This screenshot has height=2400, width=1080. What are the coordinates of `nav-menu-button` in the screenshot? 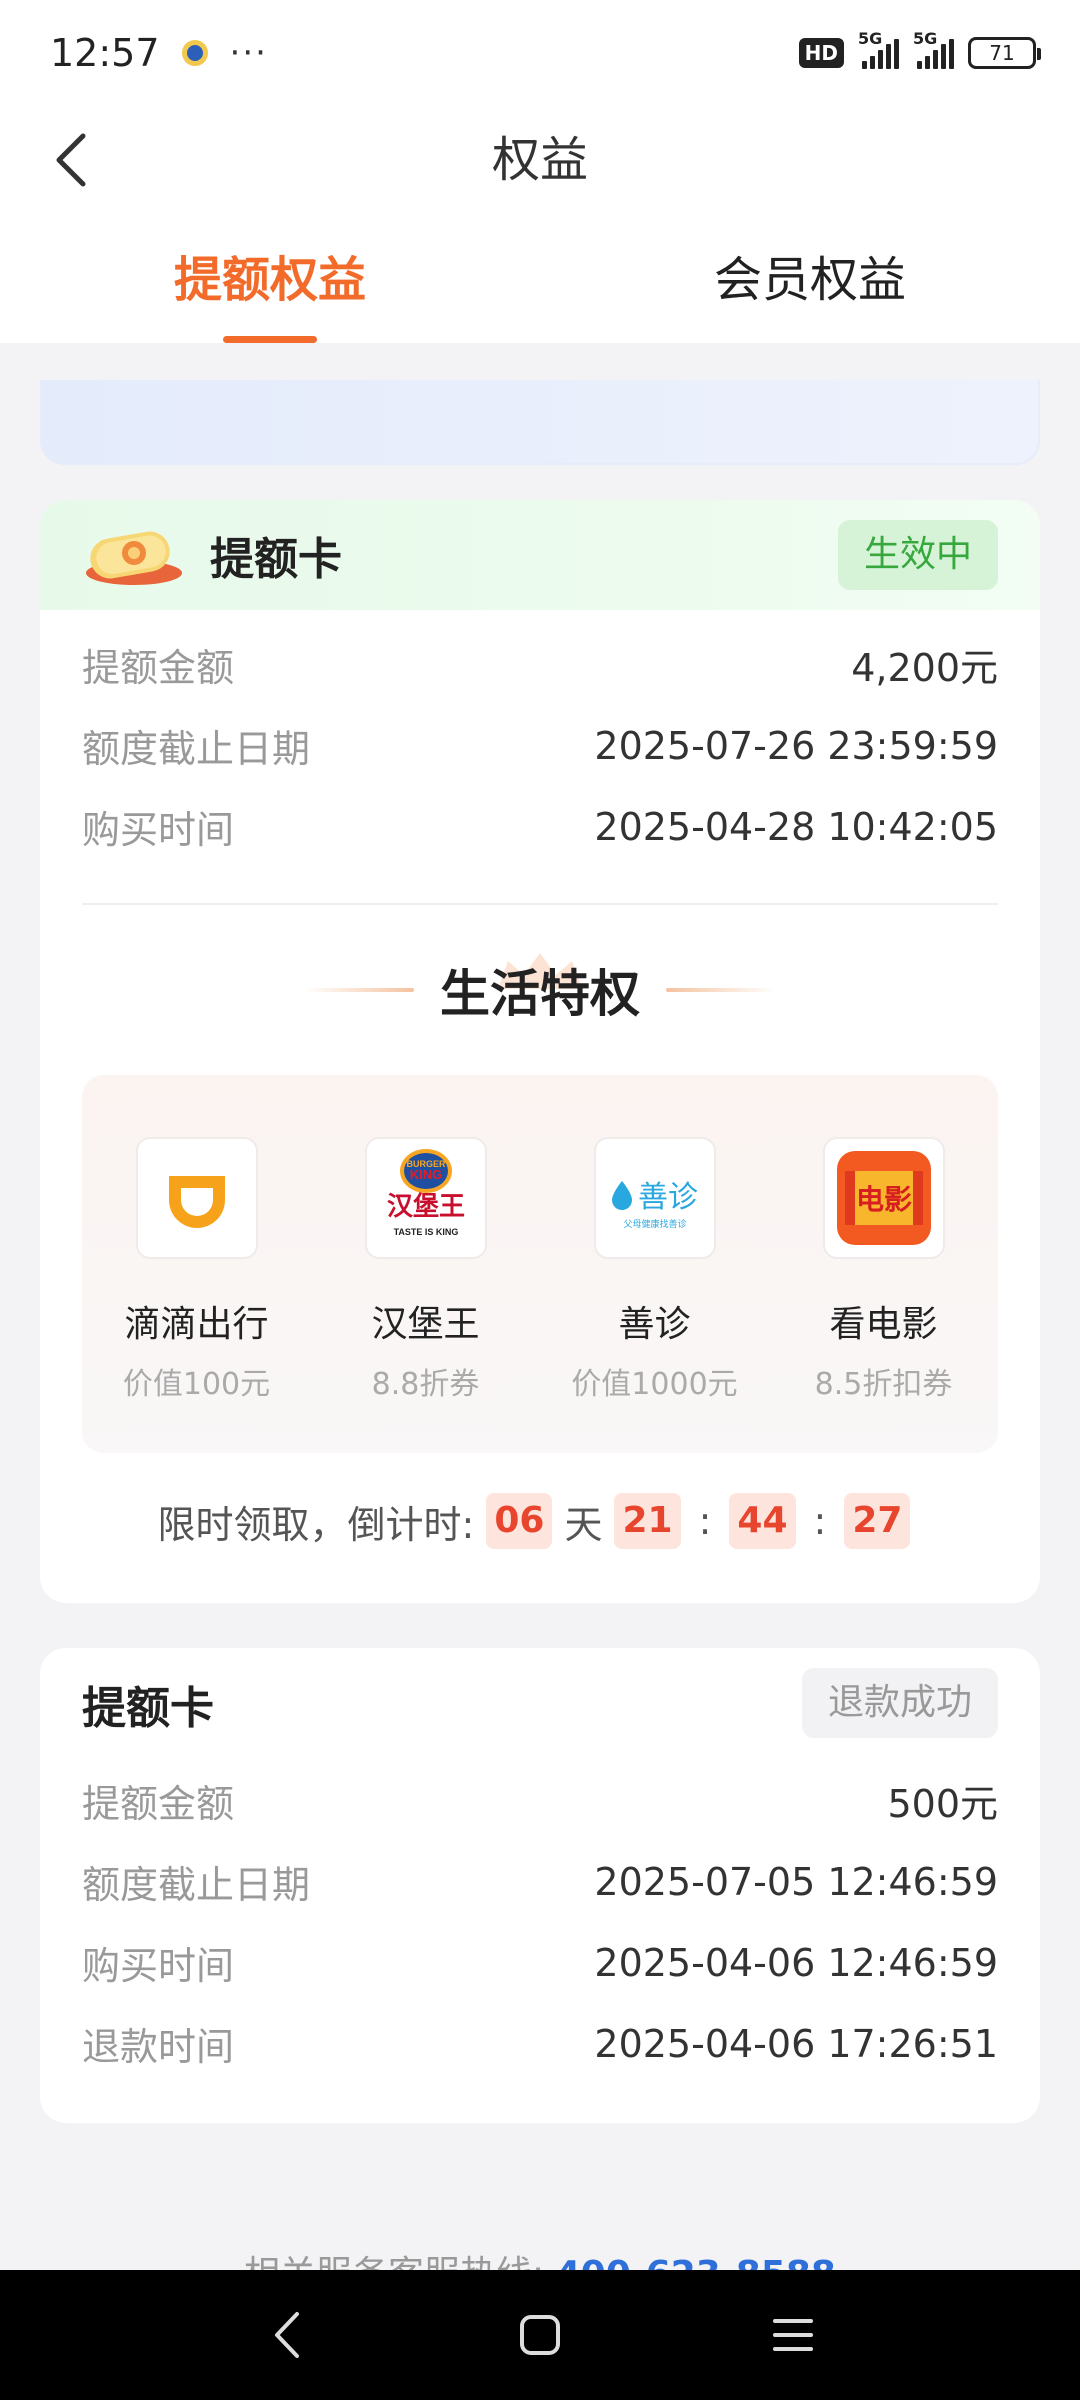 It's located at (793, 2335).